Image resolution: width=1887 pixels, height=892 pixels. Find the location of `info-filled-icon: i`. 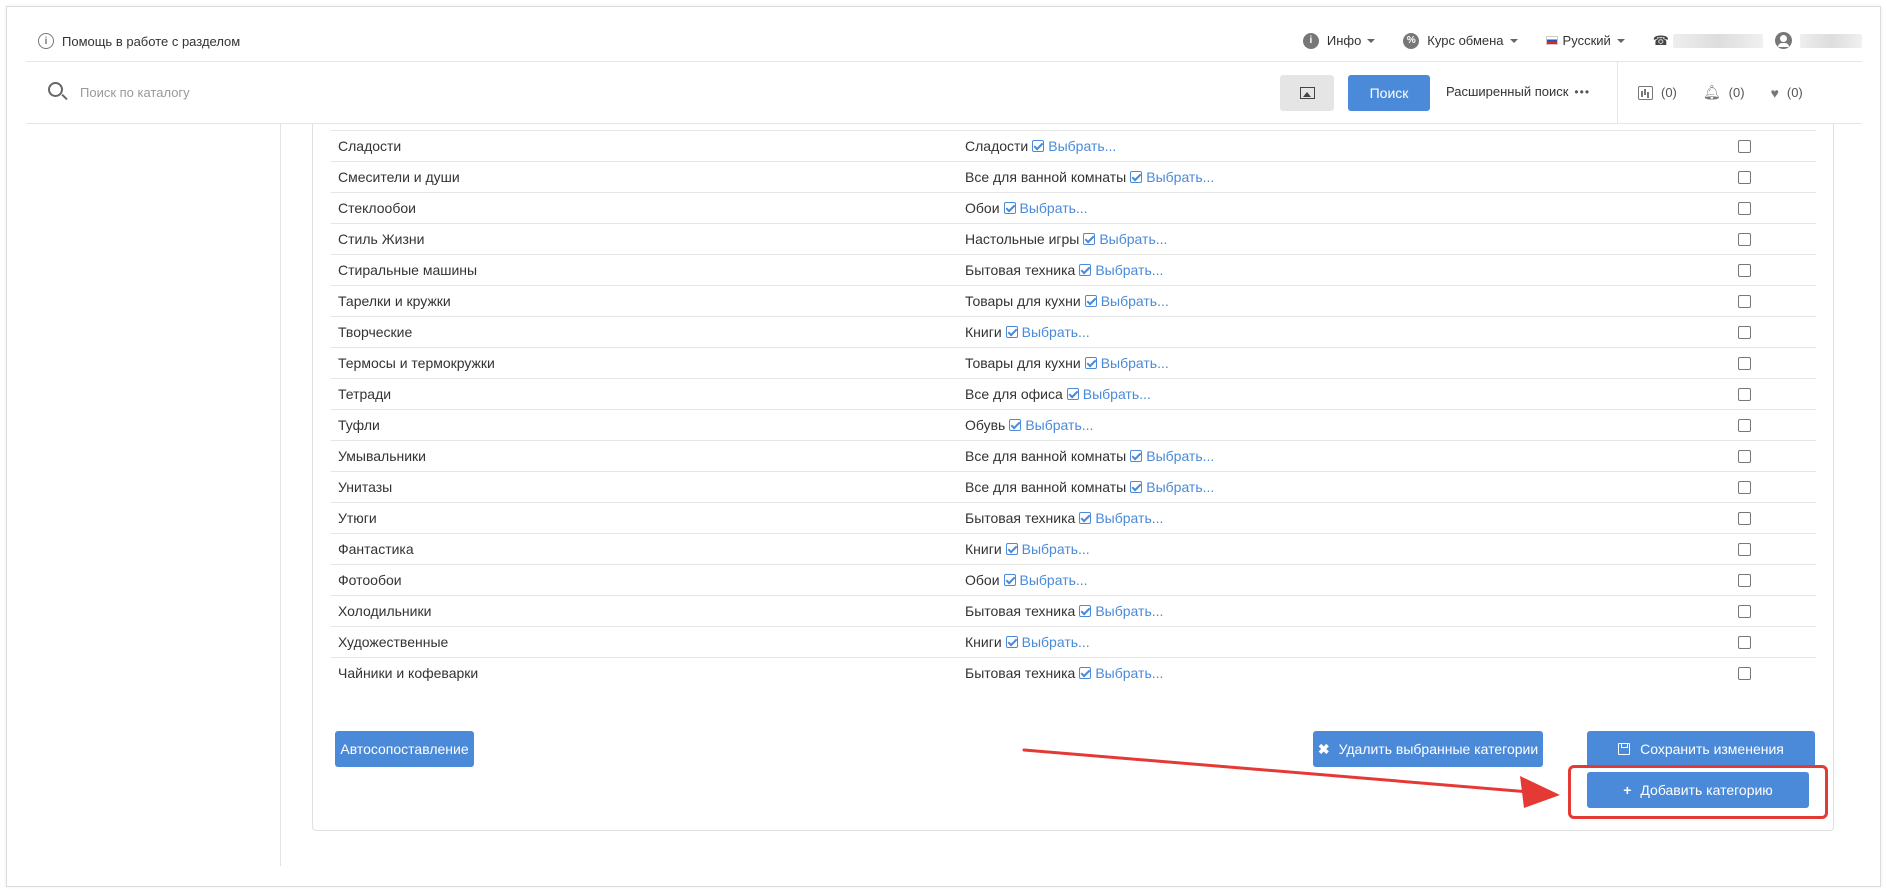

info-filled-icon: i is located at coordinates (1310, 40).